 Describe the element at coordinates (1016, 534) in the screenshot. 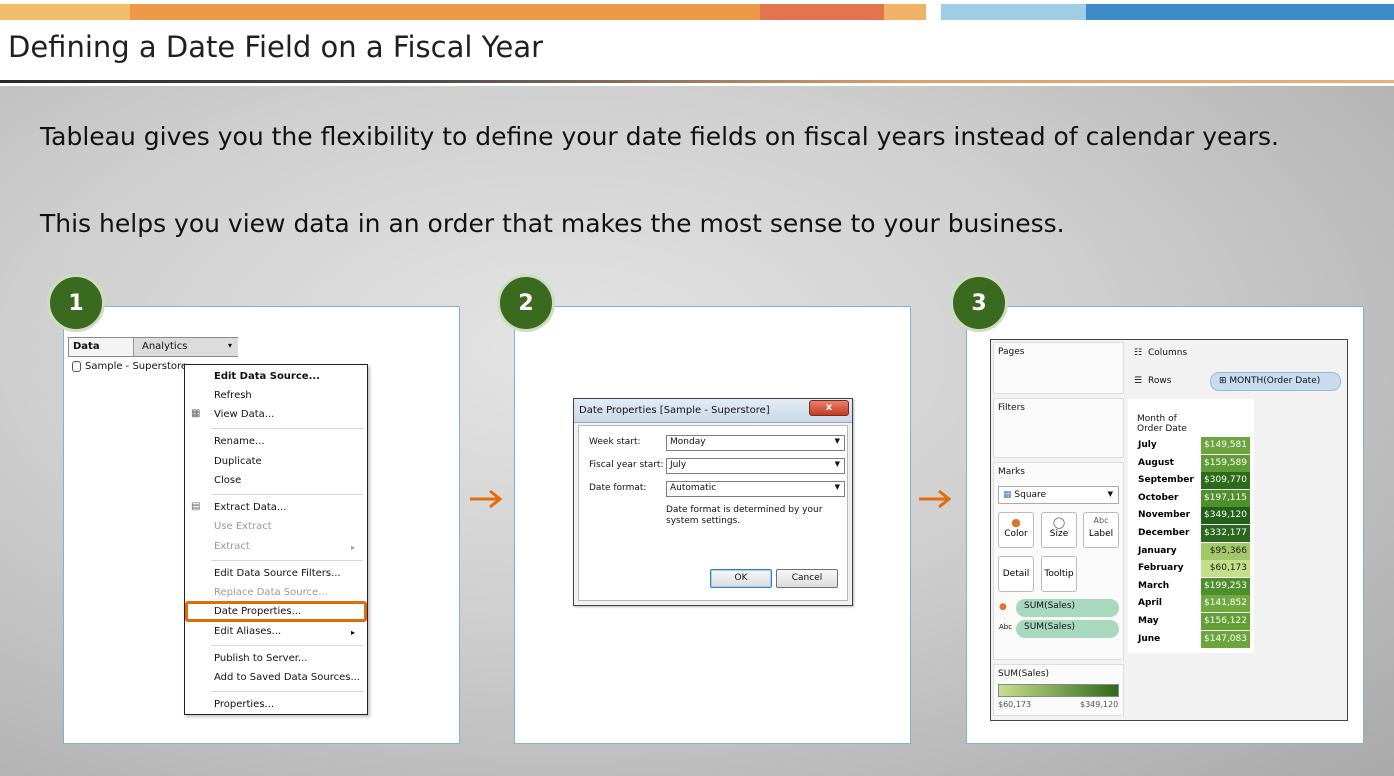

I see `color-card-label: Color` at that location.